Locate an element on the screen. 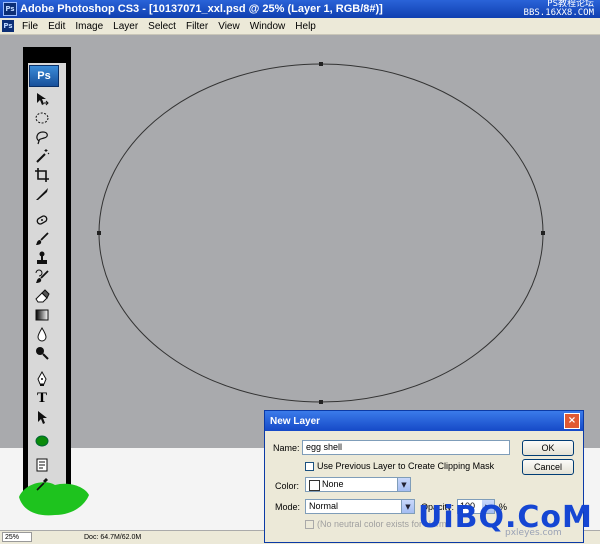  neutral-color-checkbox is located at coordinates (309, 524).